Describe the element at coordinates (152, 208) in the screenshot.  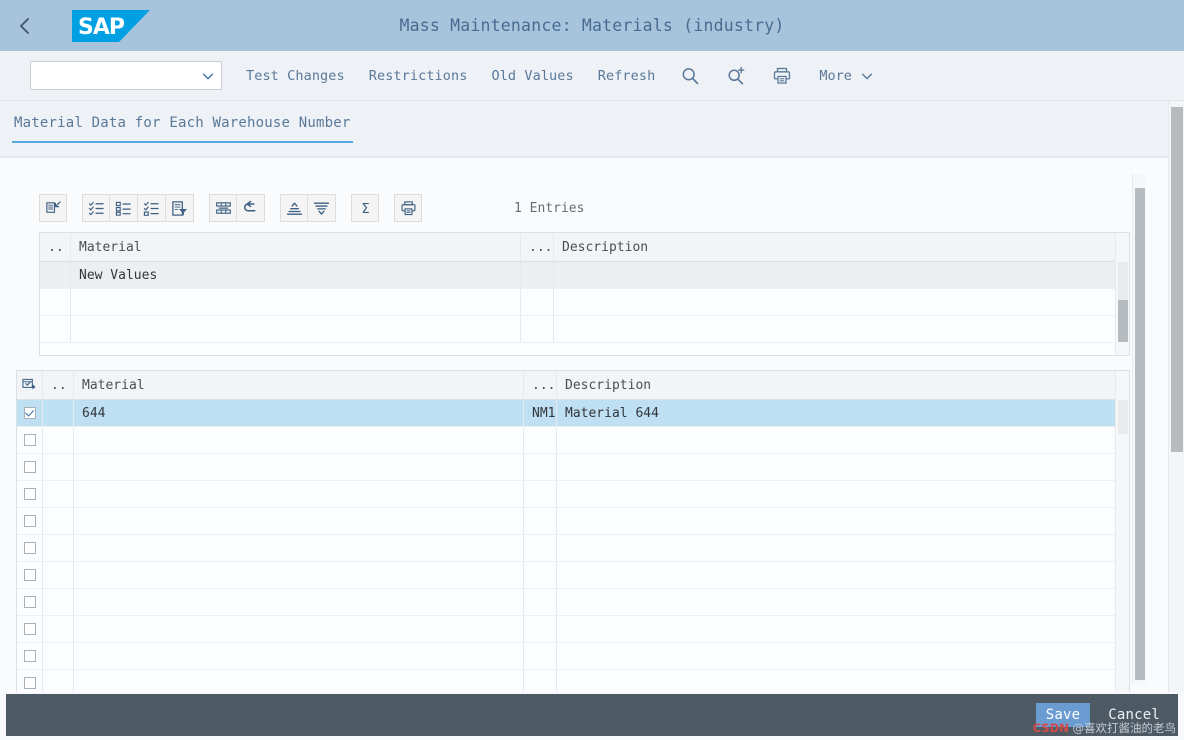
I see `deselect-all-button` at that location.